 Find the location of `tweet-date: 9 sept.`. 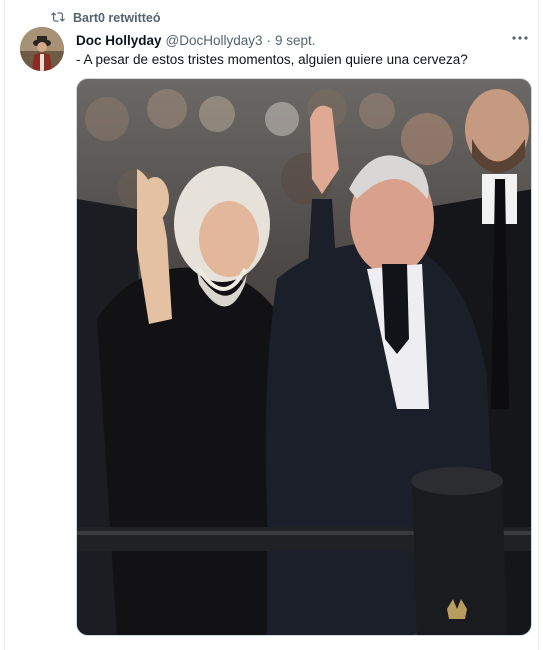

tweet-date: 9 sept. is located at coordinates (295, 40).